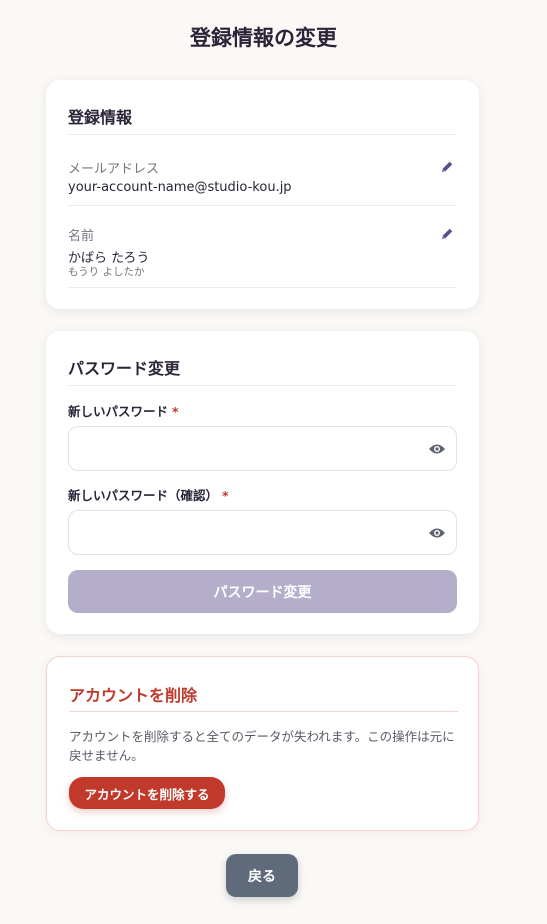 This screenshot has width=547, height=924. I want to click on delete-warning-text: アカウントを削除すると全てのデータが失われます。この操作は元に戻せません。, so click(262, 746).